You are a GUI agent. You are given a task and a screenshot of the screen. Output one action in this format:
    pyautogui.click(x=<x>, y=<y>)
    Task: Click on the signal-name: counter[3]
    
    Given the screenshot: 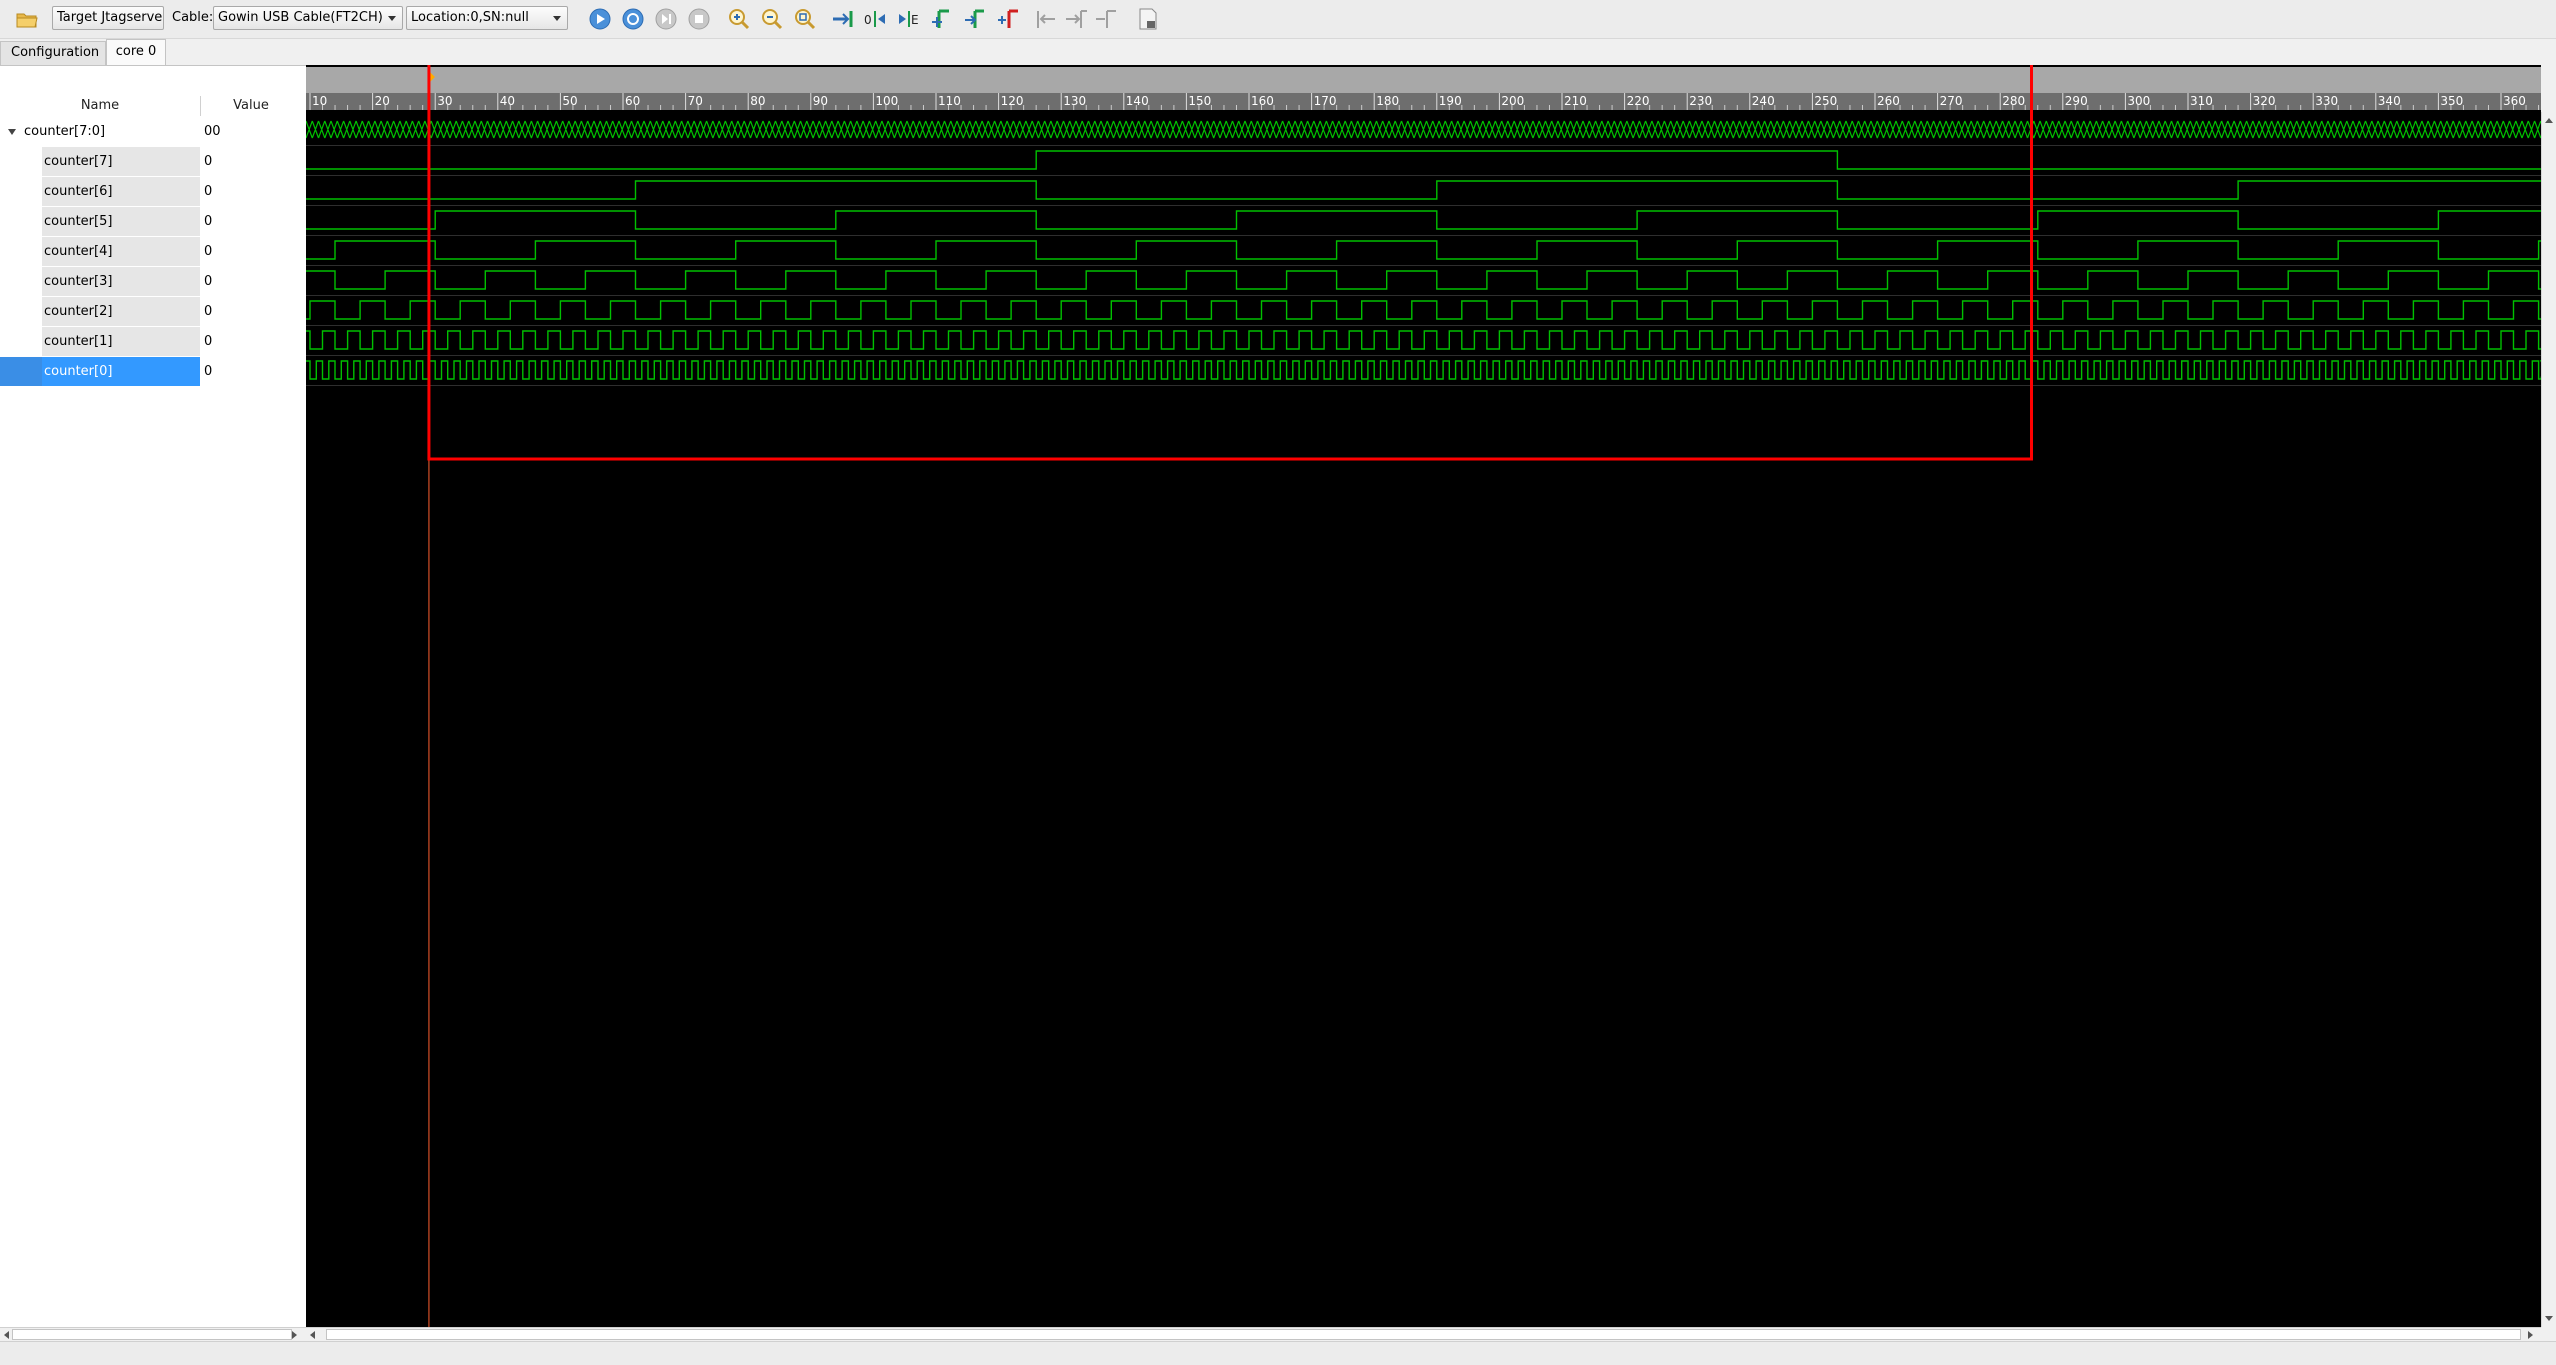 What is the action you would take?
    pyautogui.click(x=121, y=281)
    